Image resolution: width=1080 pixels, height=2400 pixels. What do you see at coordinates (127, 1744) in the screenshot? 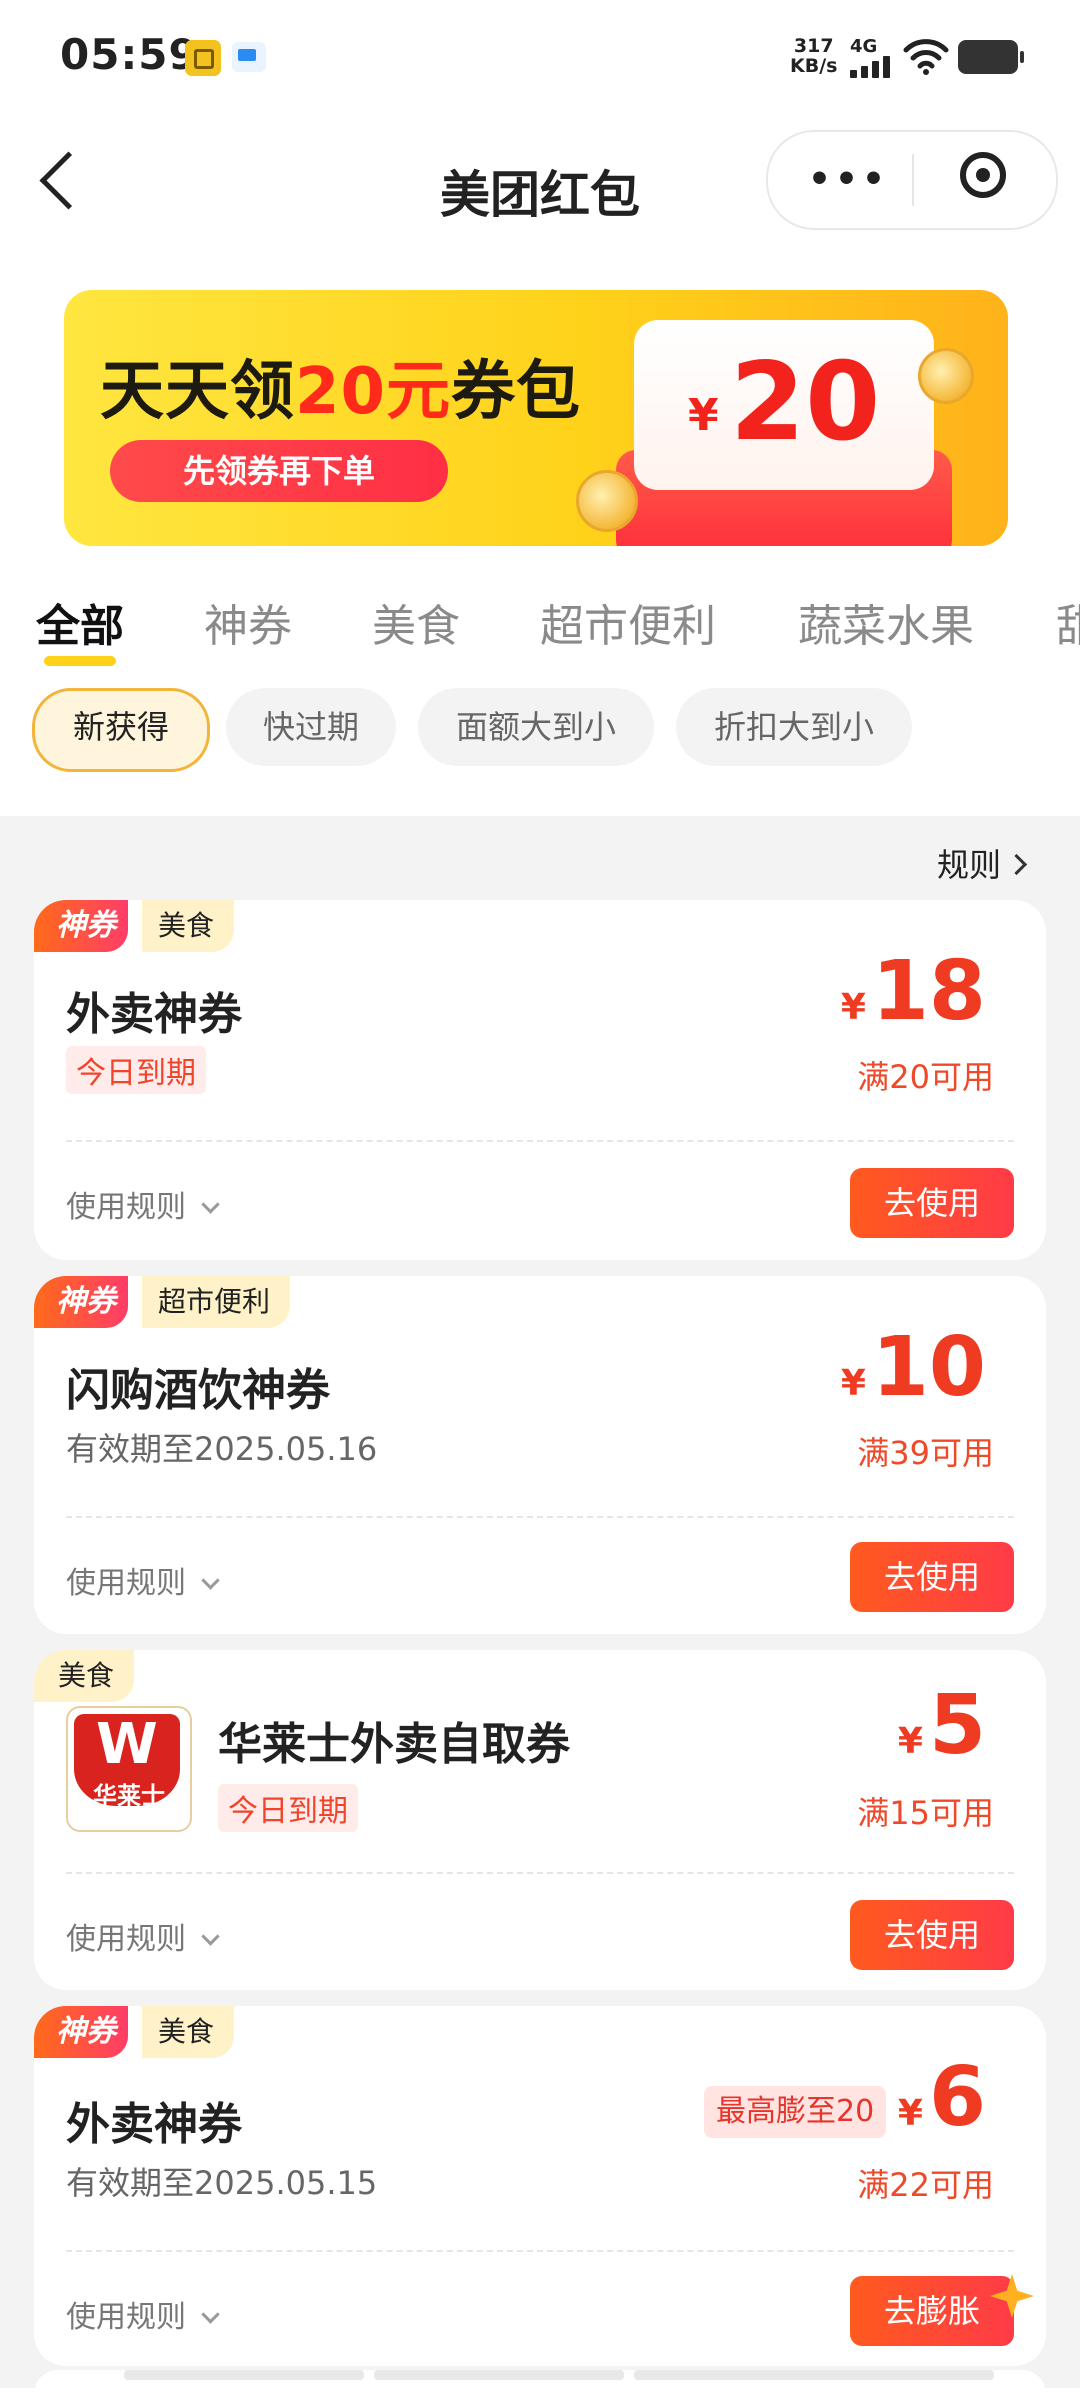
I see `brand-logo-mark: W` at bounding box center [127, 1744].